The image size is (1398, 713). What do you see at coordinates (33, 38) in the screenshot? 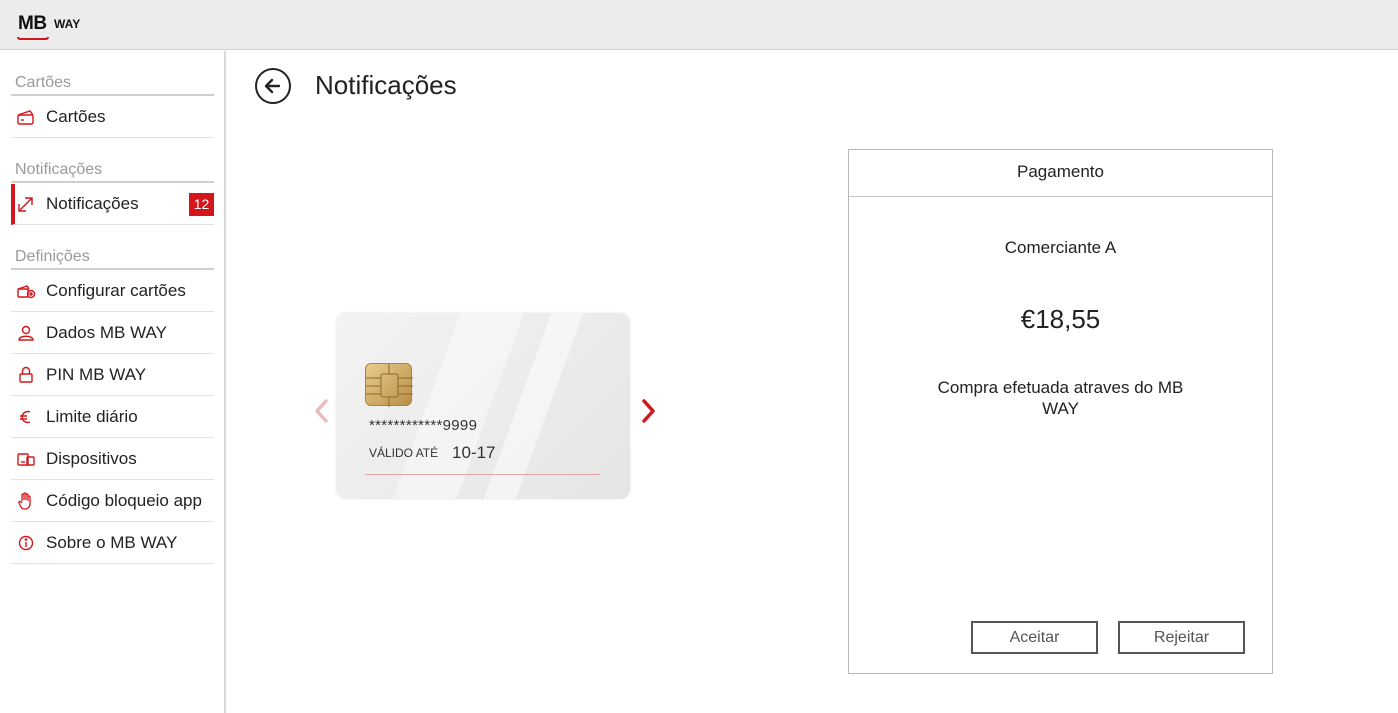
I see `logo-underline` at bounding box center [33, 38].